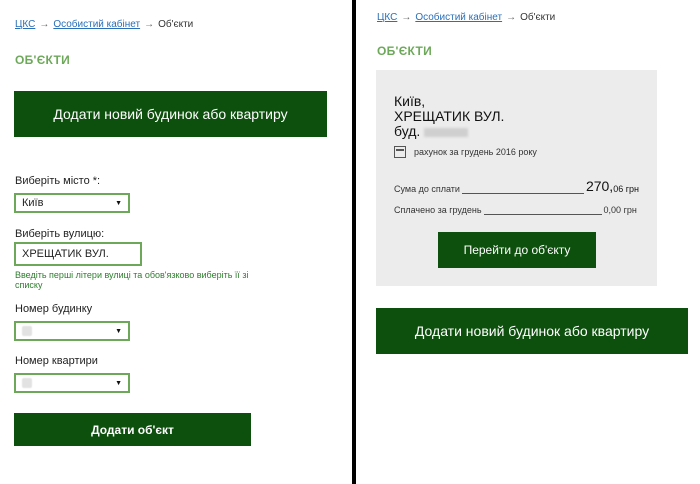  I want to click on paid-row: Сплачено за грудень 0,00 грн, so click(515, 210).